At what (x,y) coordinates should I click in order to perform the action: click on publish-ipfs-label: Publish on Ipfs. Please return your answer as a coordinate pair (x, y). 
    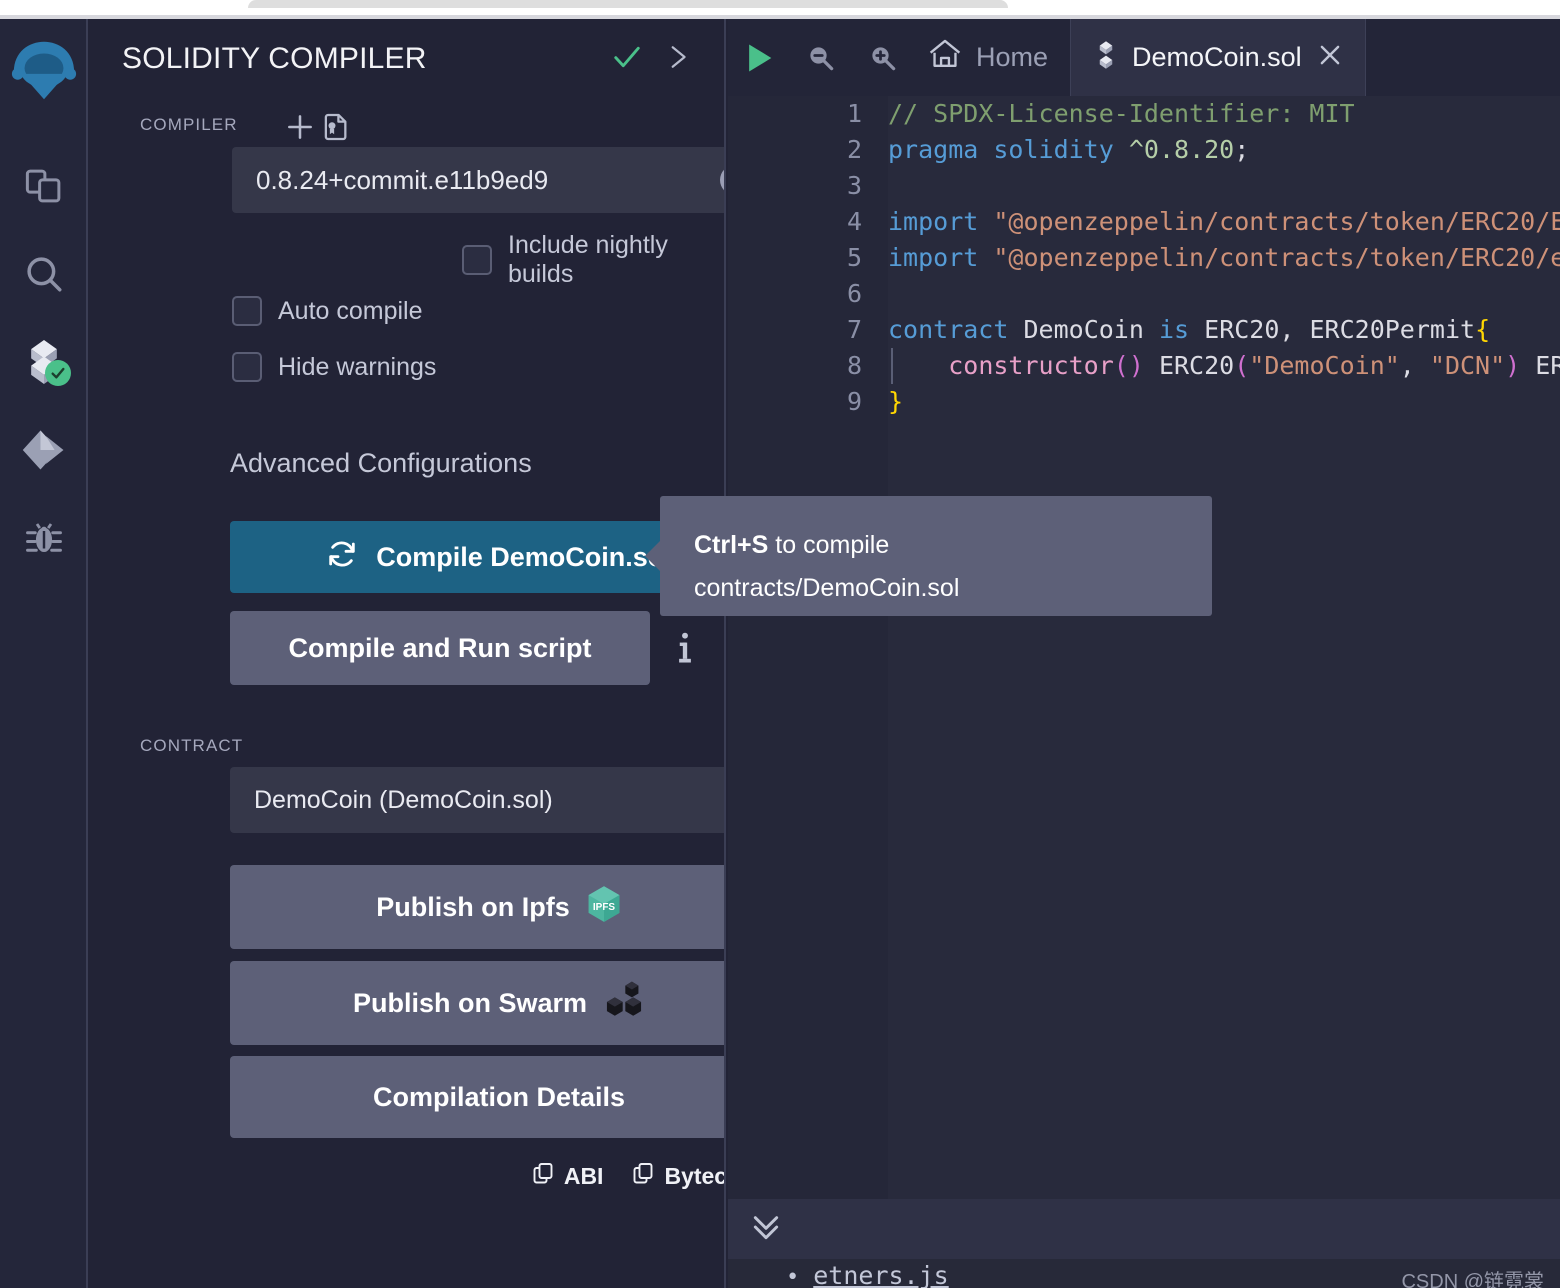
    Looking at the image, I should click on (473, 906).